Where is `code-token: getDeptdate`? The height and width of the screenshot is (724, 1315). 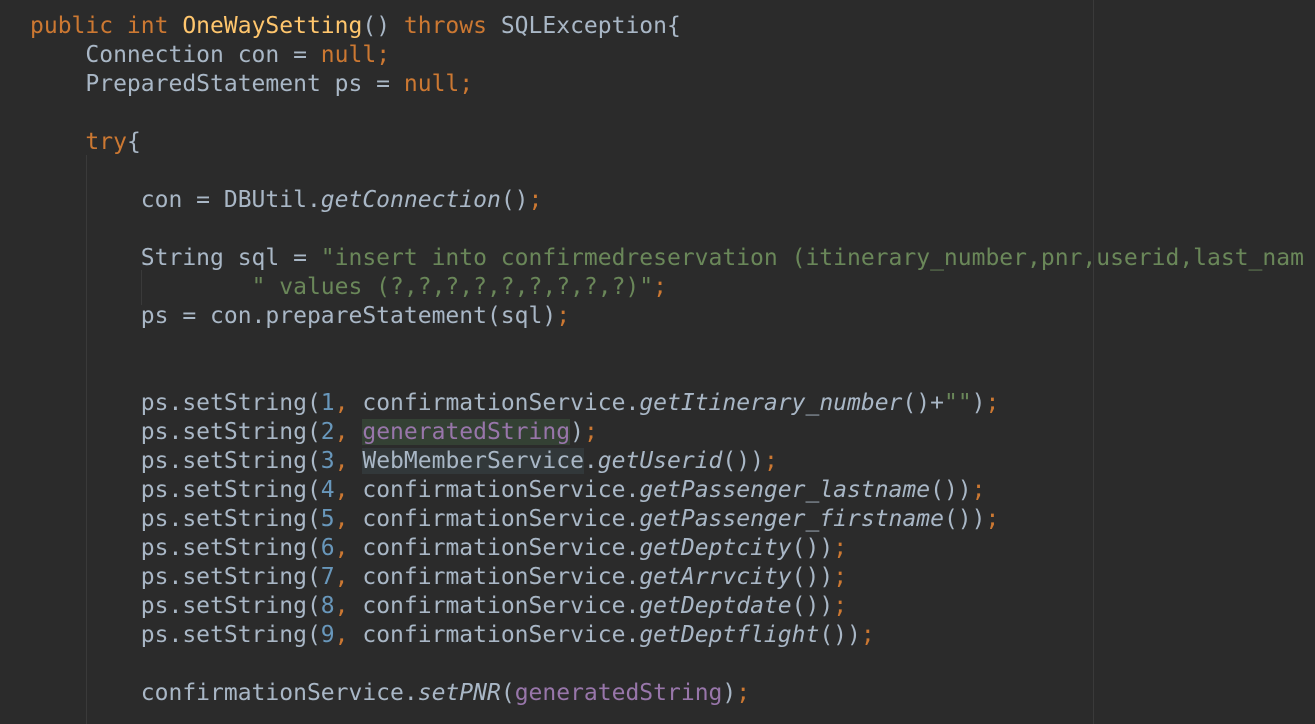 code-token: getDeptdate is located at coordinates (715, 606).